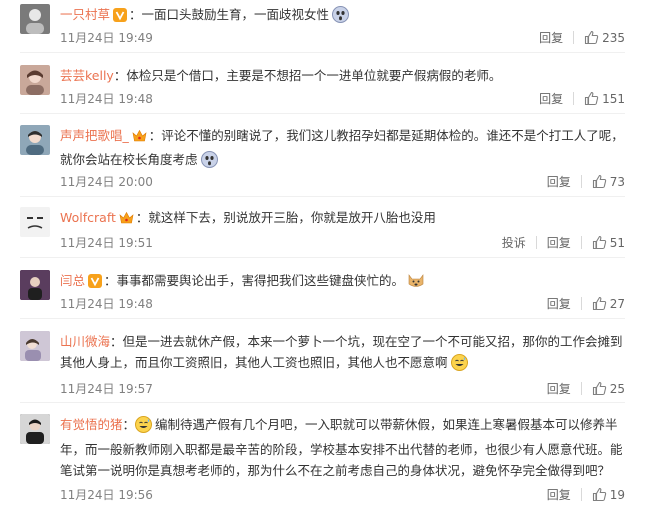 This screenshot has width=645, height=507. Describe the element at coordinates (106, 495) in the screenshot. I see `comment-time: 11月24日 19:56` at that location.